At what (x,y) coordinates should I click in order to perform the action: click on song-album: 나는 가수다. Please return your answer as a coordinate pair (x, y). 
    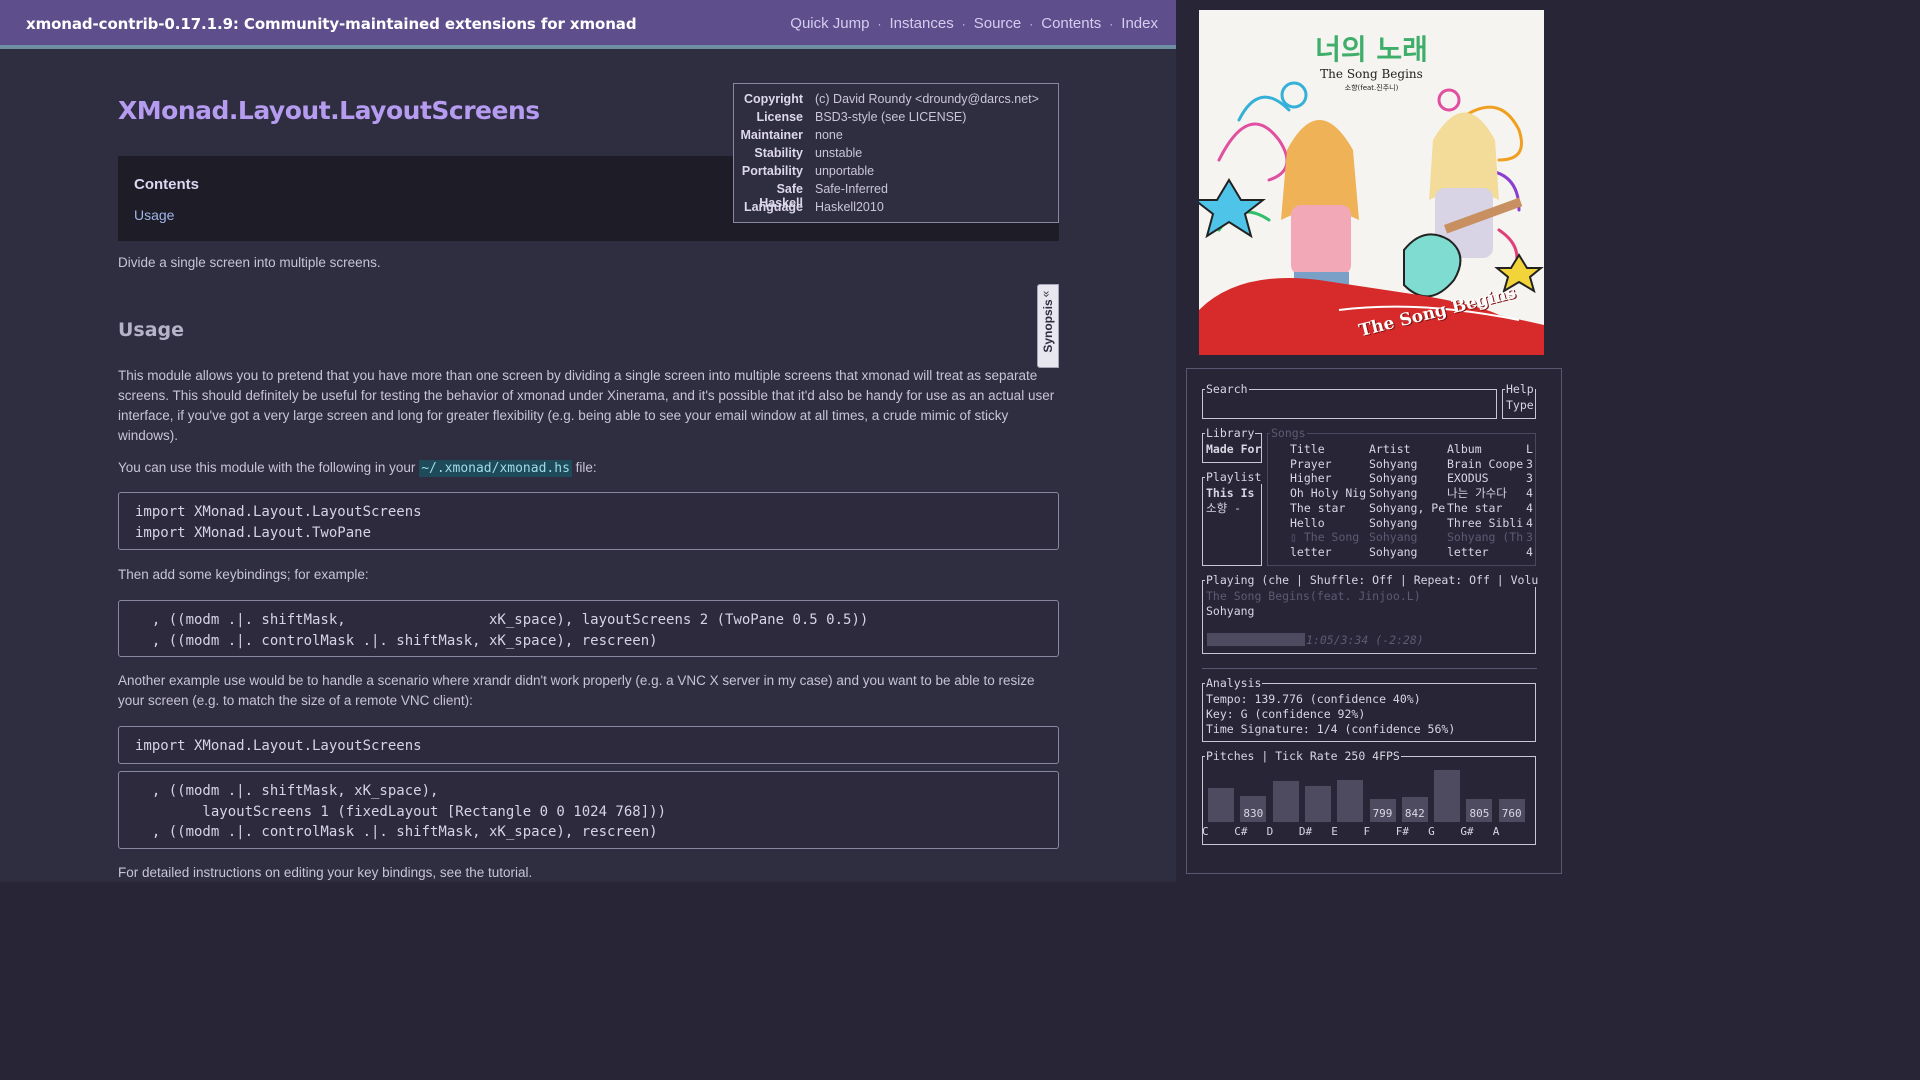
    Looking at the image, I should click on (1477, 493).